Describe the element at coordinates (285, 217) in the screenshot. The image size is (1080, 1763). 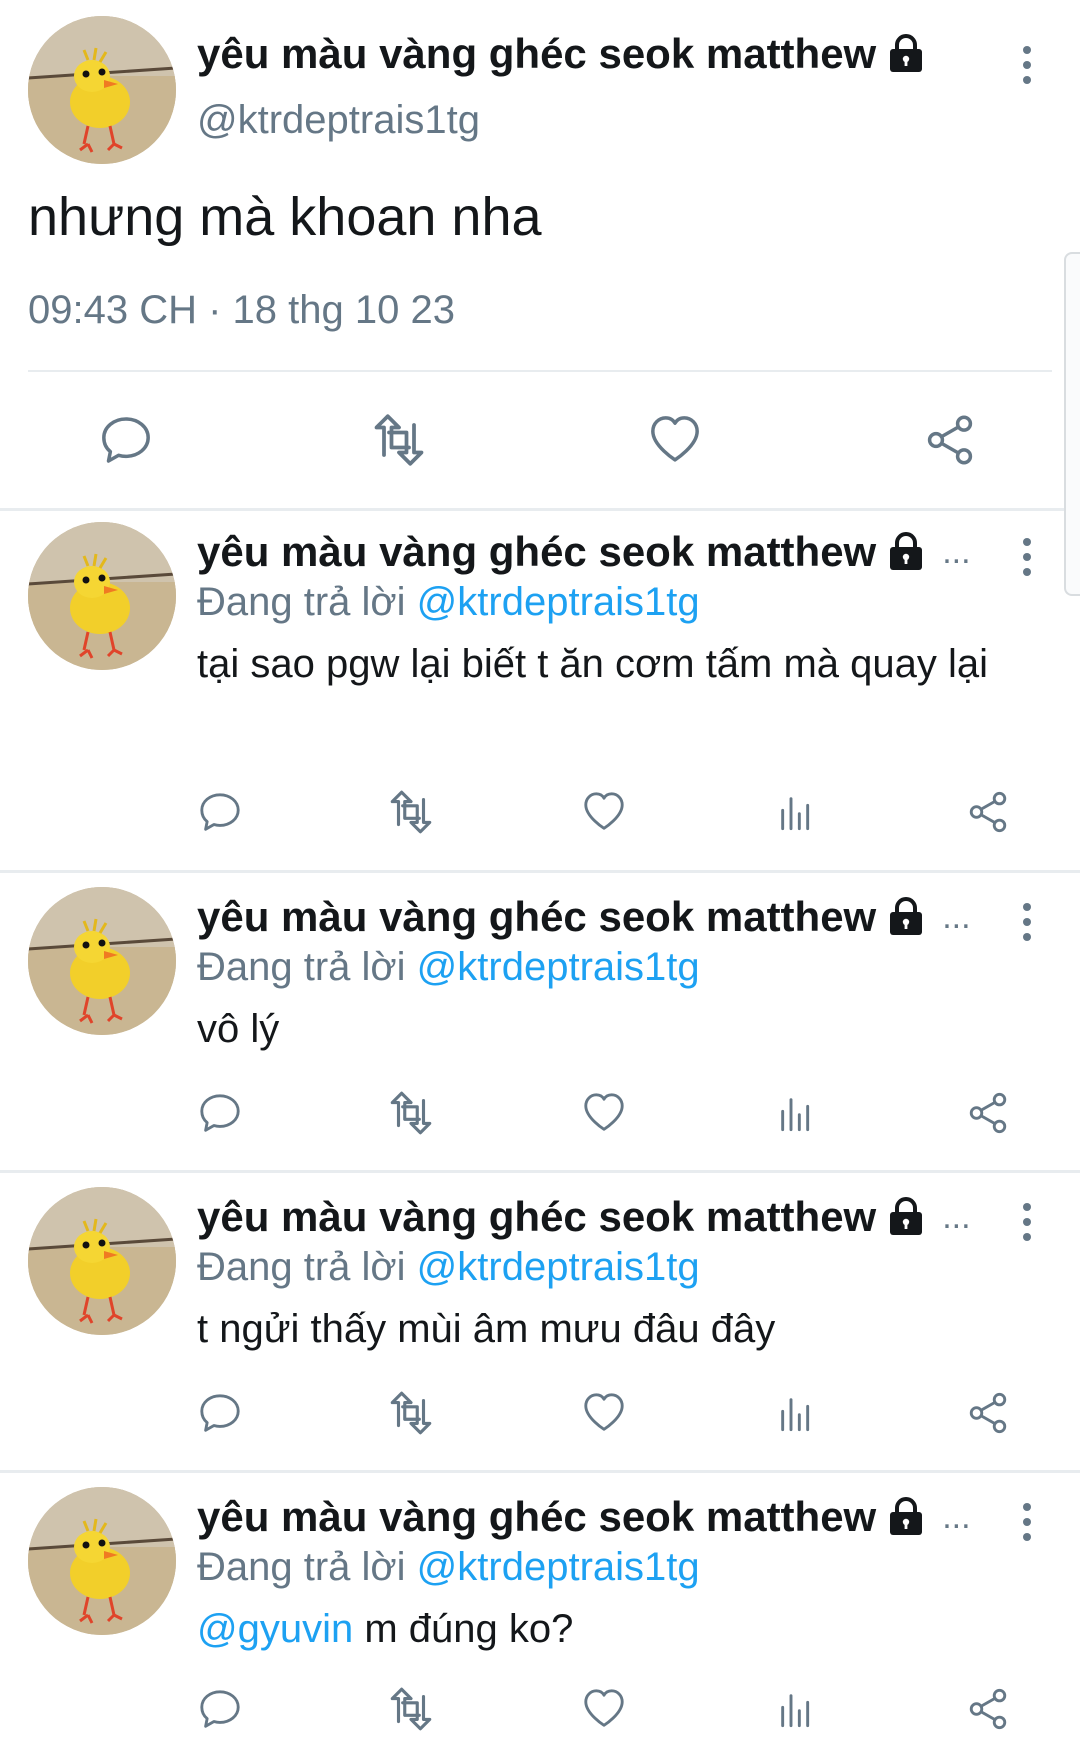
I see `tweet-text: nhưng mà khoan nha` at that location.